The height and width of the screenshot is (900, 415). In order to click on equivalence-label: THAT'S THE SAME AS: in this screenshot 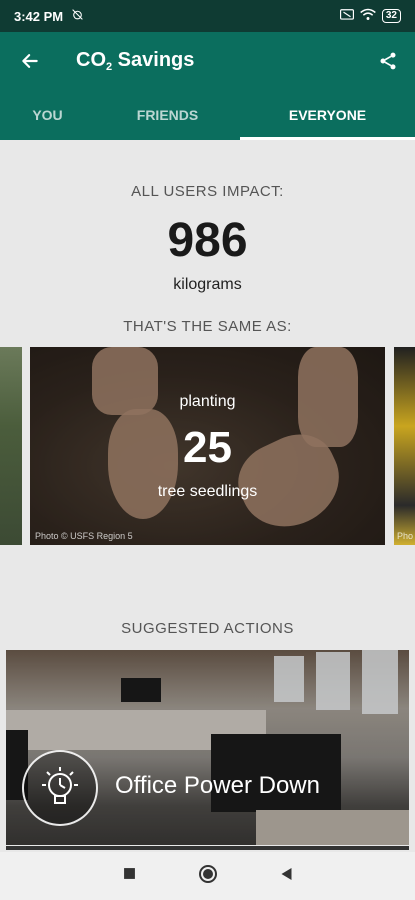, I will do `click(207, 326)`.